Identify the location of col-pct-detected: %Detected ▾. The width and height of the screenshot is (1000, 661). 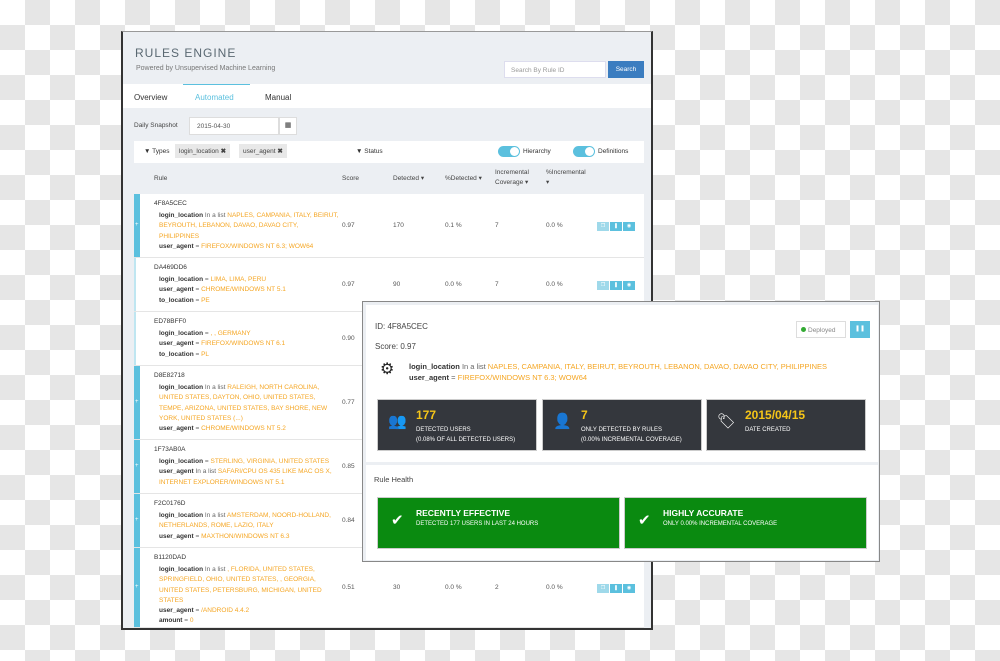
(463, 179).